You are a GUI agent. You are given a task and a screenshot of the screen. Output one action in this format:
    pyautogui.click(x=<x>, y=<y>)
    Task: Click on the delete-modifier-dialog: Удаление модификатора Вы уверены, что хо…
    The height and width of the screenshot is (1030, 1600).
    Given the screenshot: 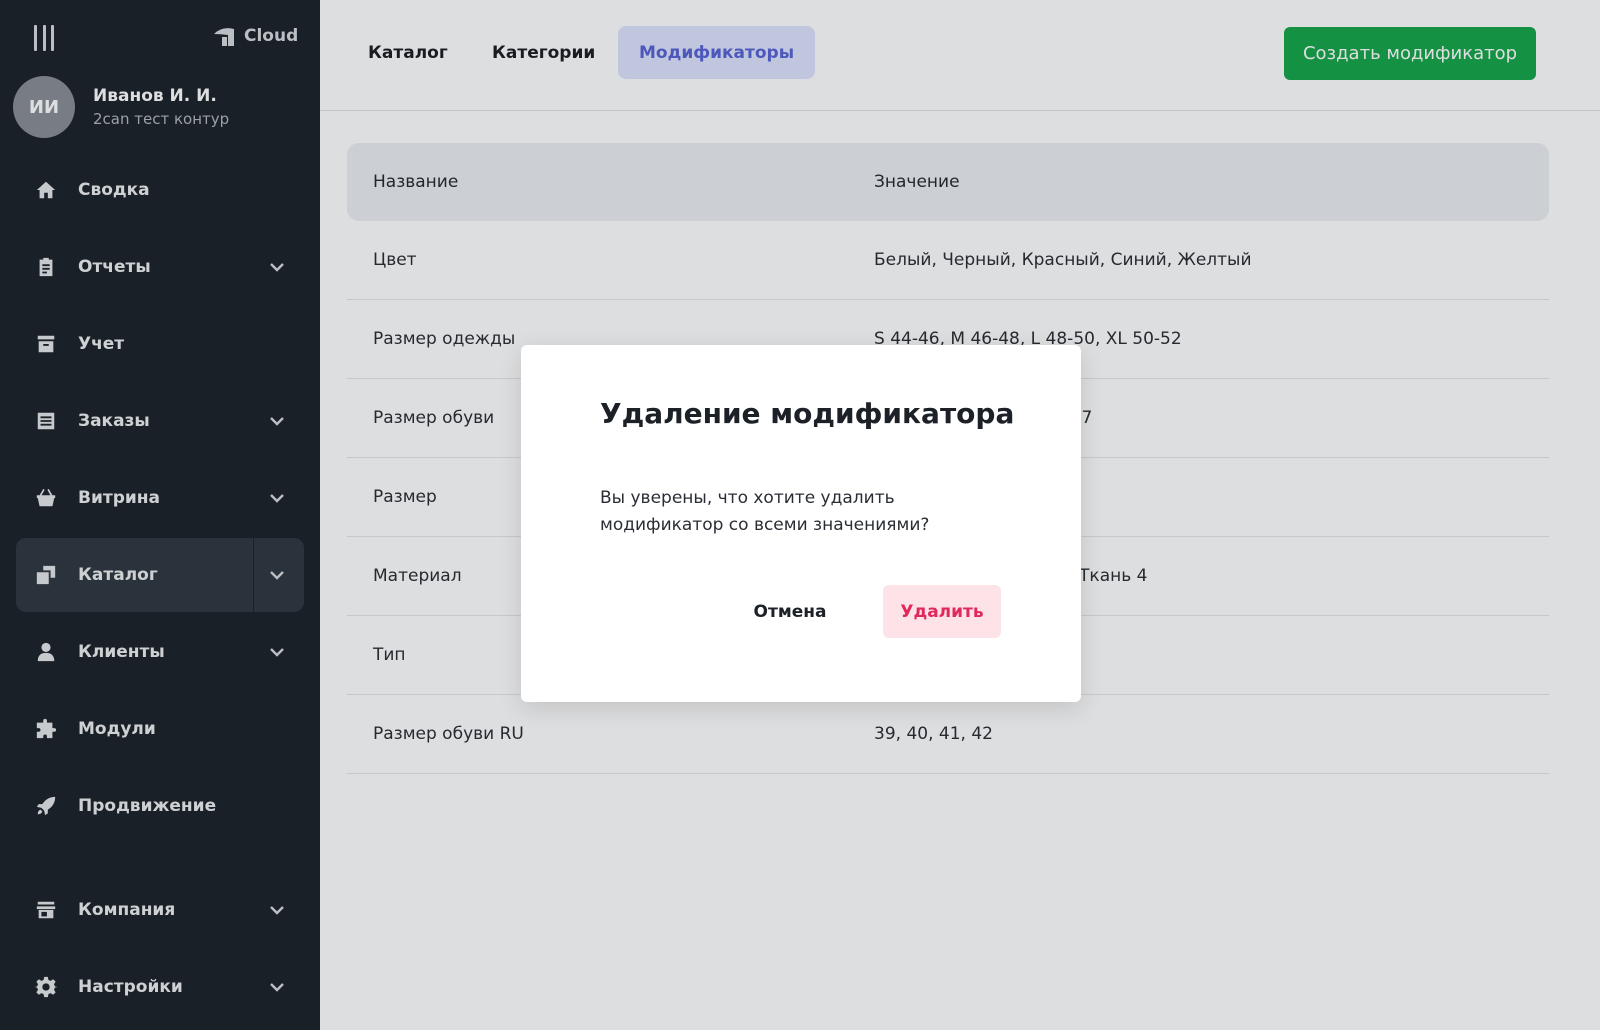 What is the action you would take?
    pyautogui.click(x=801, y=523)
    